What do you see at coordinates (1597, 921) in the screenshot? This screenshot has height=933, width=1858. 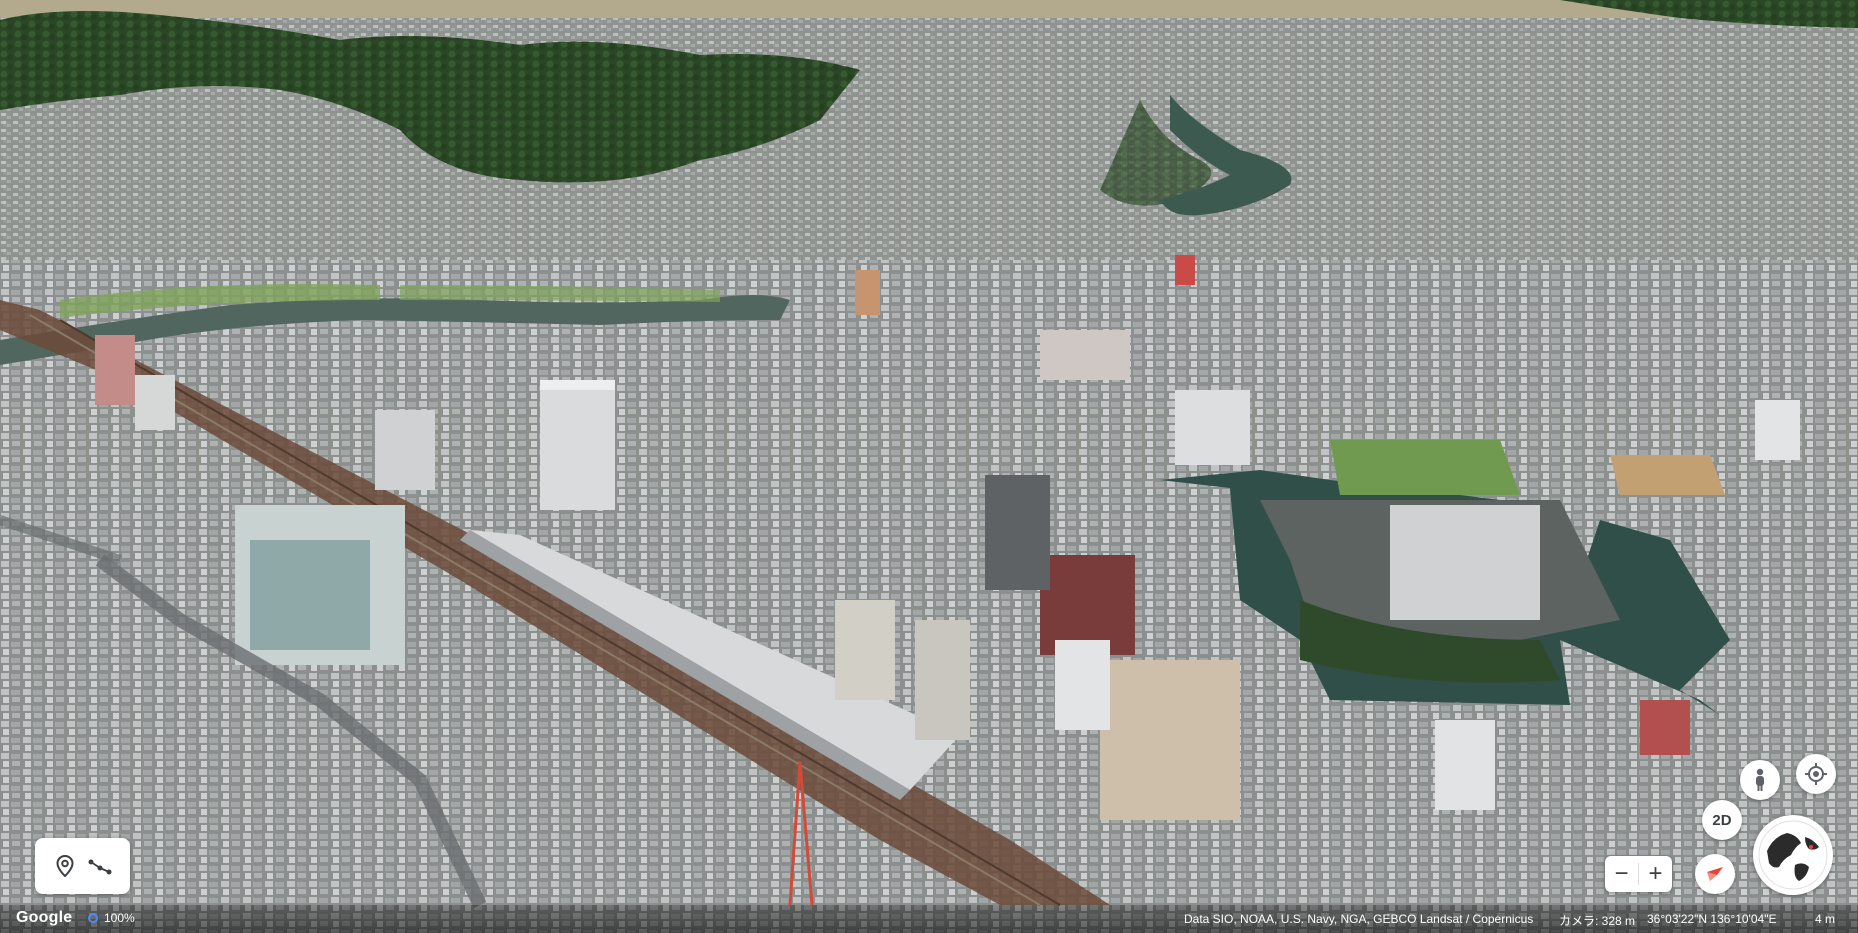 I see `camera-altitude: カメラ: 328 m` at bounding box center [1597, 921].